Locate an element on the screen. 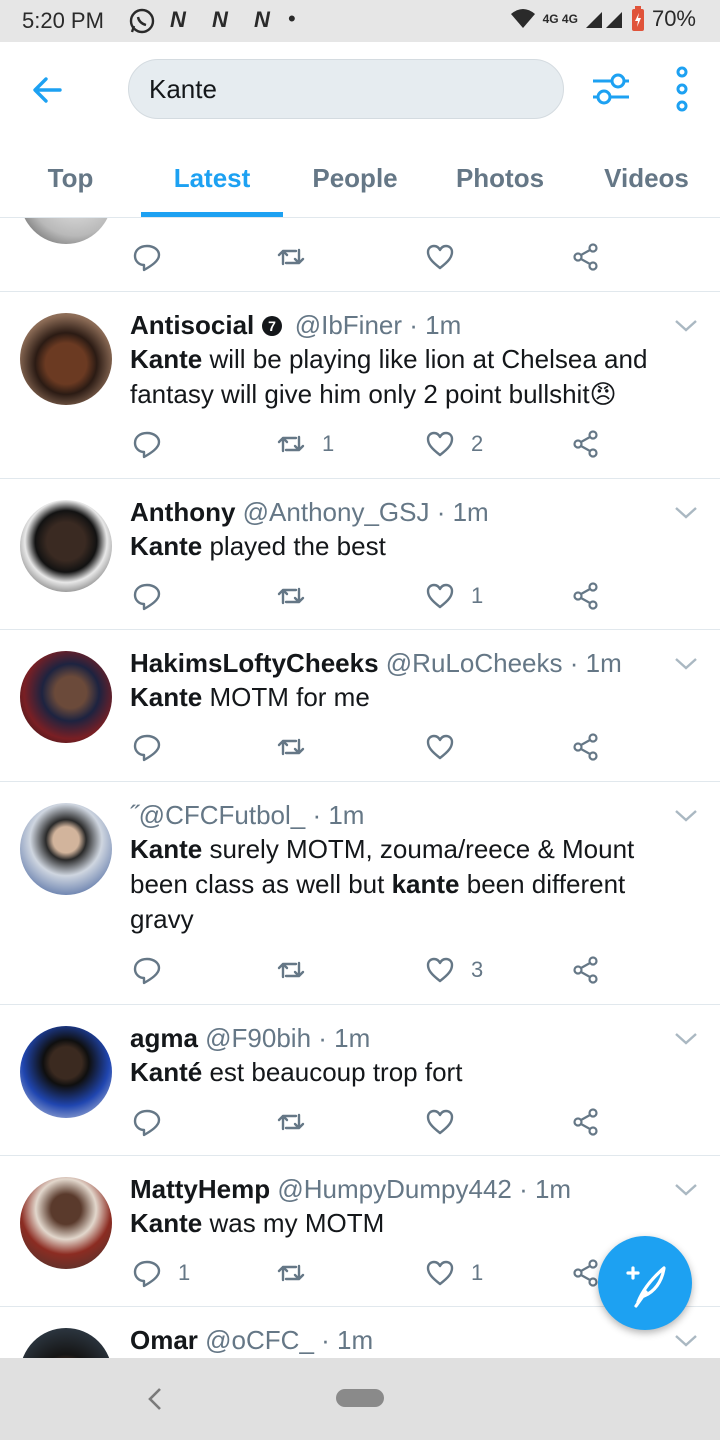 The height and width of the screenshot is (1440, 720). nav-home-pill is located at coordinates (360, 1398).